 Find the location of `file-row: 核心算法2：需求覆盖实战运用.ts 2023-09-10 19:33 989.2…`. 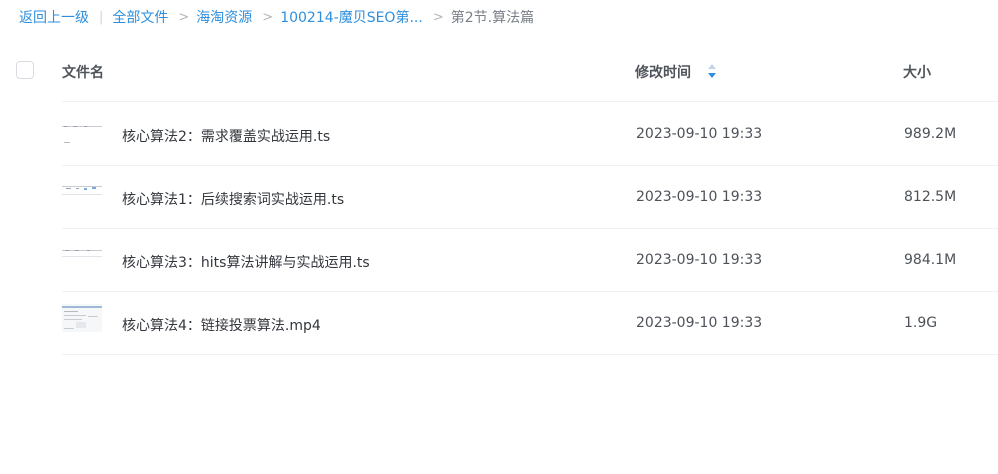

file-row: 核心算法2：需求覆盖实战运用.ts 2023-09-10 19:33 989.2… is located at coordinates (499, 134).